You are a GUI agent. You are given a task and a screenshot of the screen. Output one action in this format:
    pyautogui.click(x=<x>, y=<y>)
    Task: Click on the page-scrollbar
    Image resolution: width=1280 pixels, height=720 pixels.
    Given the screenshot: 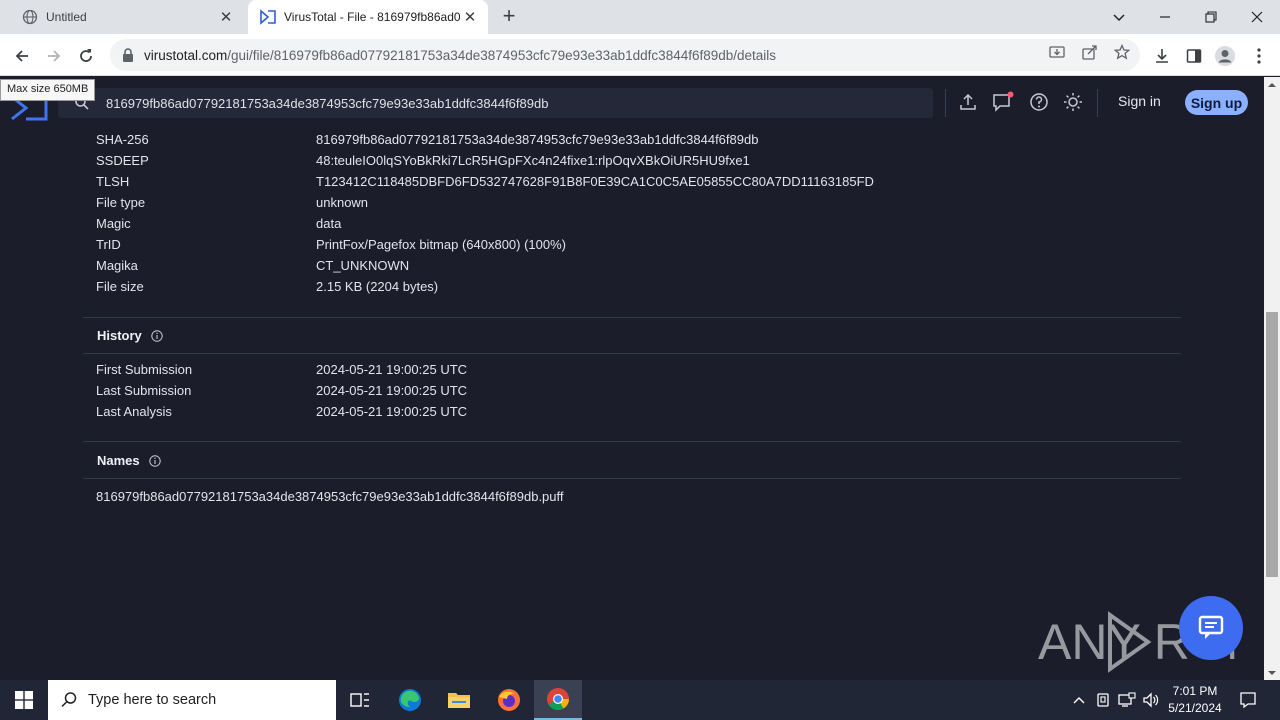 What is the action you would take?
    pyautogui.click(x=1272, y=379)
    